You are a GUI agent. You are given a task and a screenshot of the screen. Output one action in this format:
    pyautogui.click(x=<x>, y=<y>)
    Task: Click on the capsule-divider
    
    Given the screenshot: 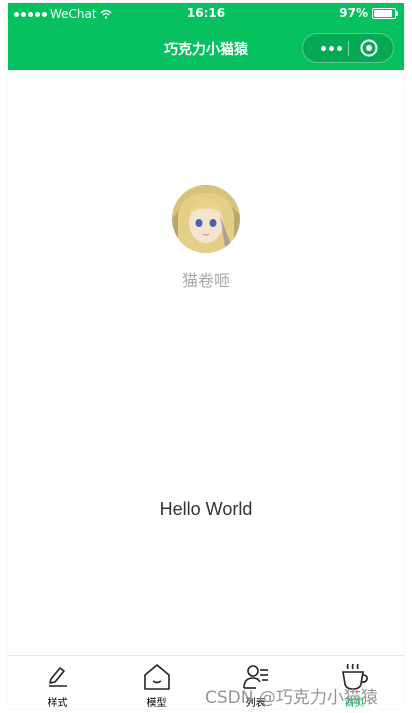 What is the action you would take?
    pyautogui.click(x=348, y=48)
    